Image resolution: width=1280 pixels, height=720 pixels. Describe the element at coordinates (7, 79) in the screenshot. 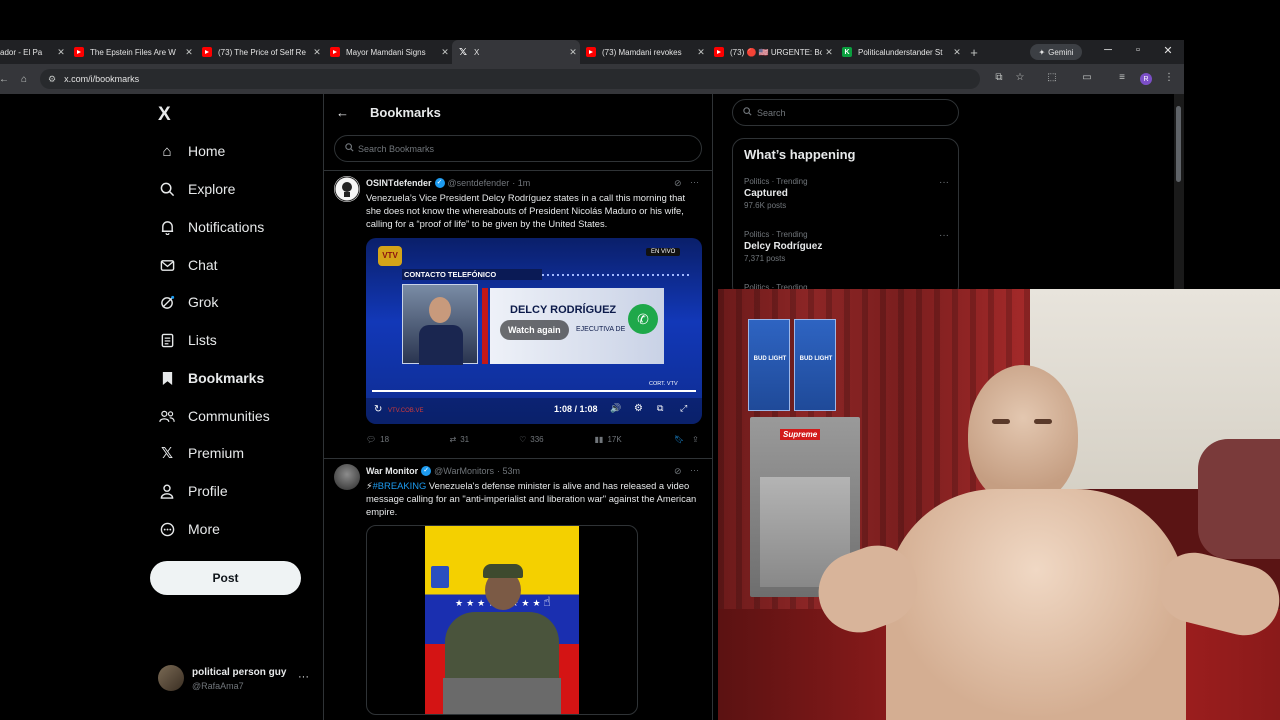

I see `back-icon: ←` at that location.